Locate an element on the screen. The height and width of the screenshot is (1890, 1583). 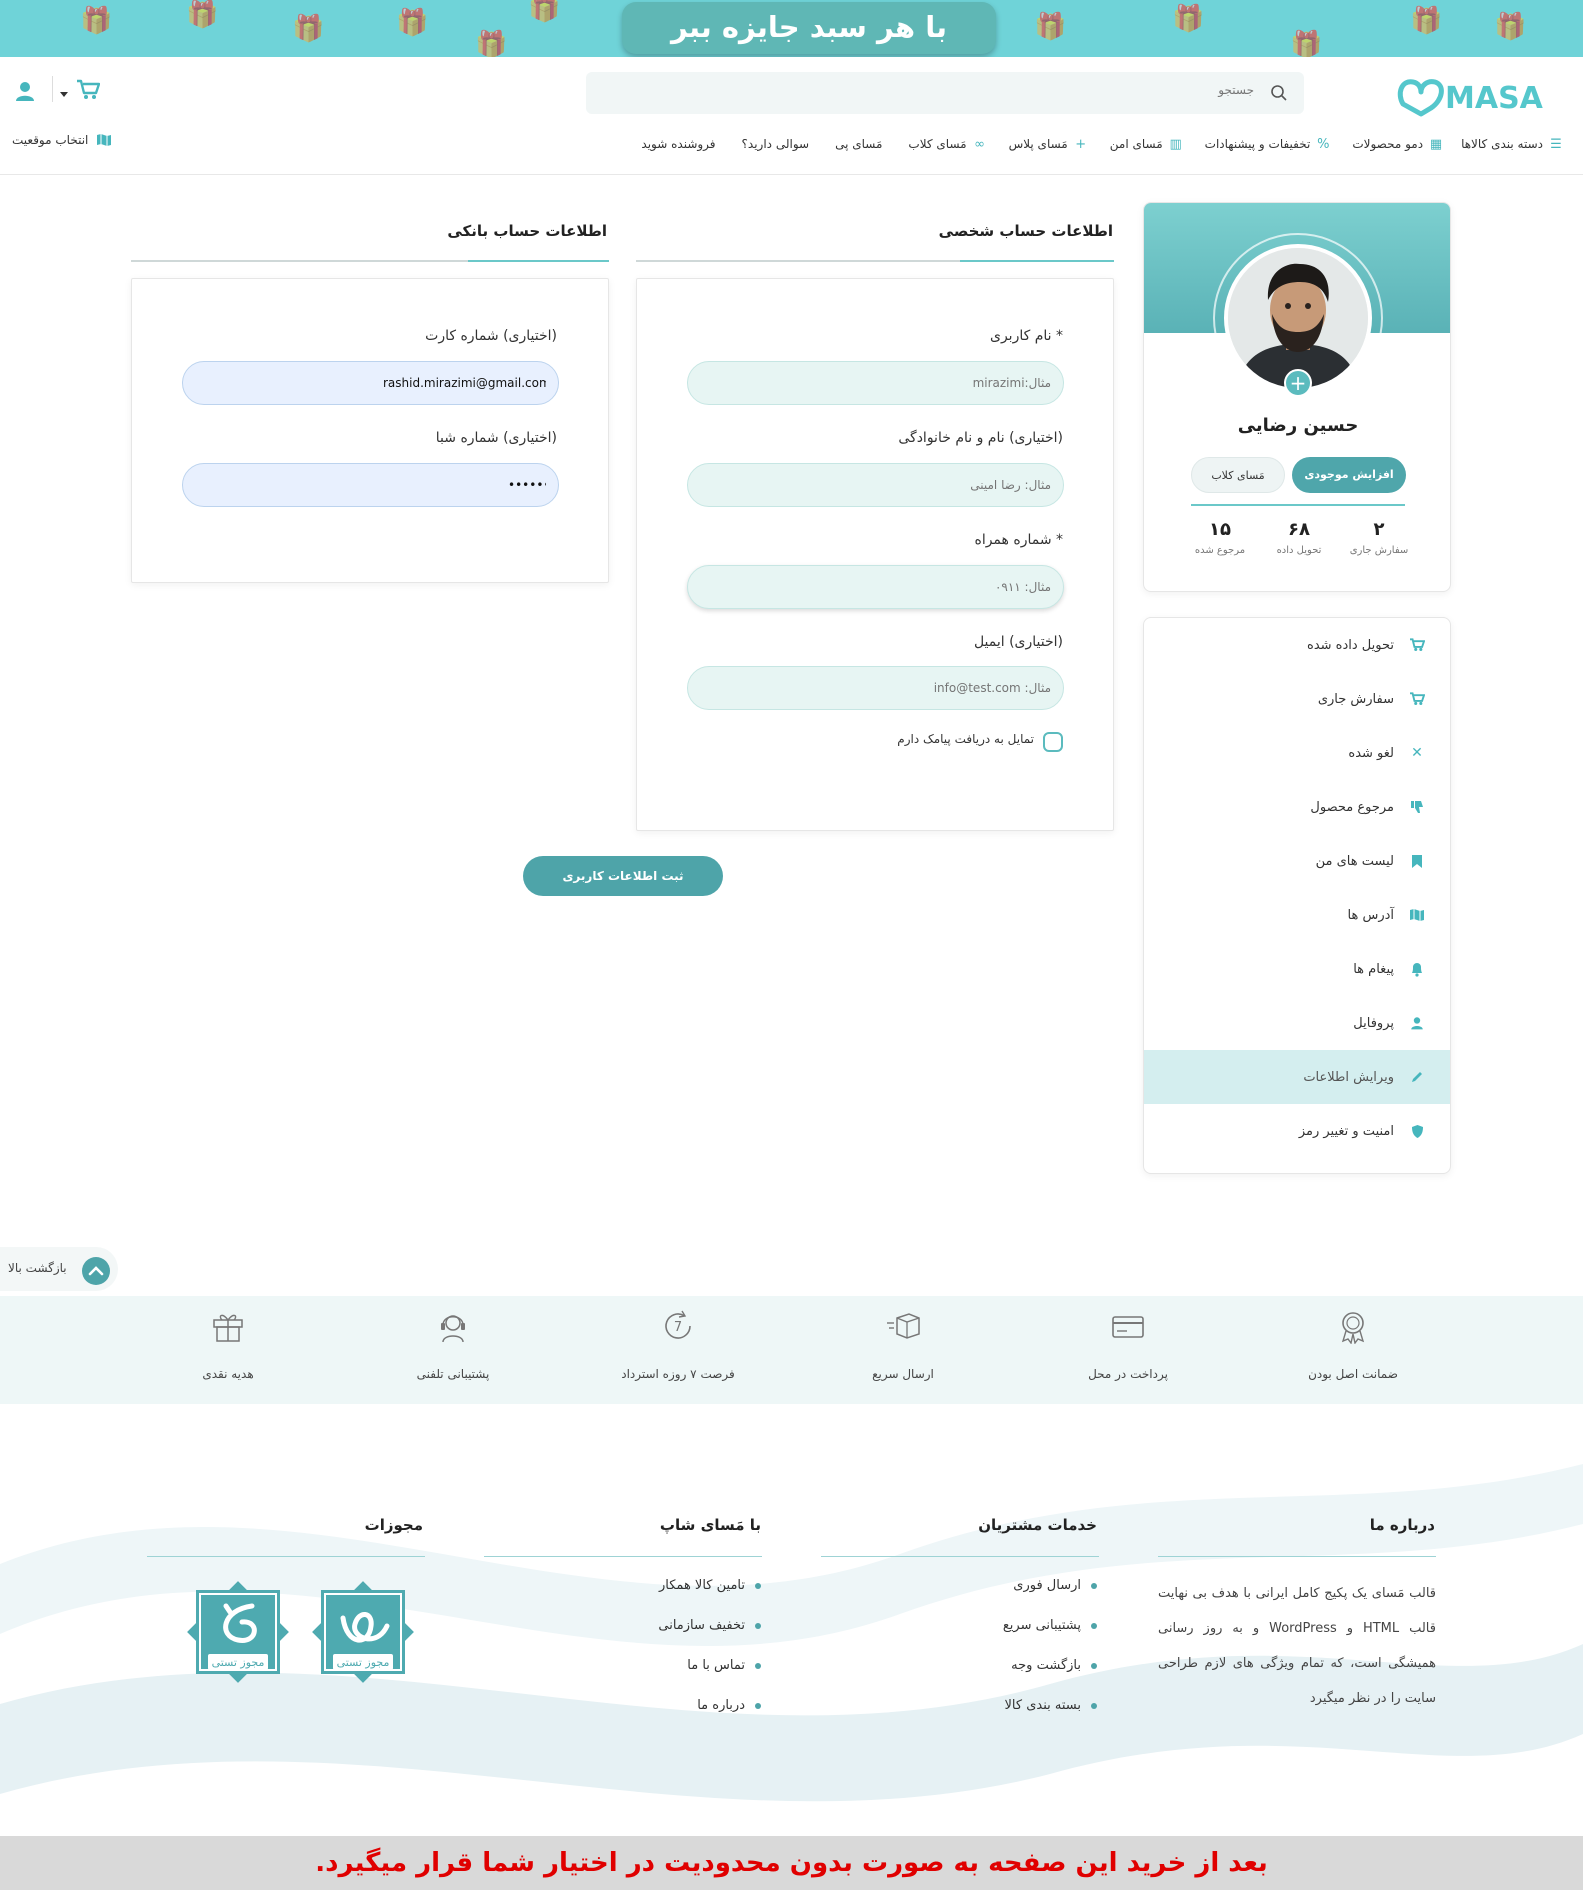
menu-label: لیست های من is located at coordinates (1354, 861).